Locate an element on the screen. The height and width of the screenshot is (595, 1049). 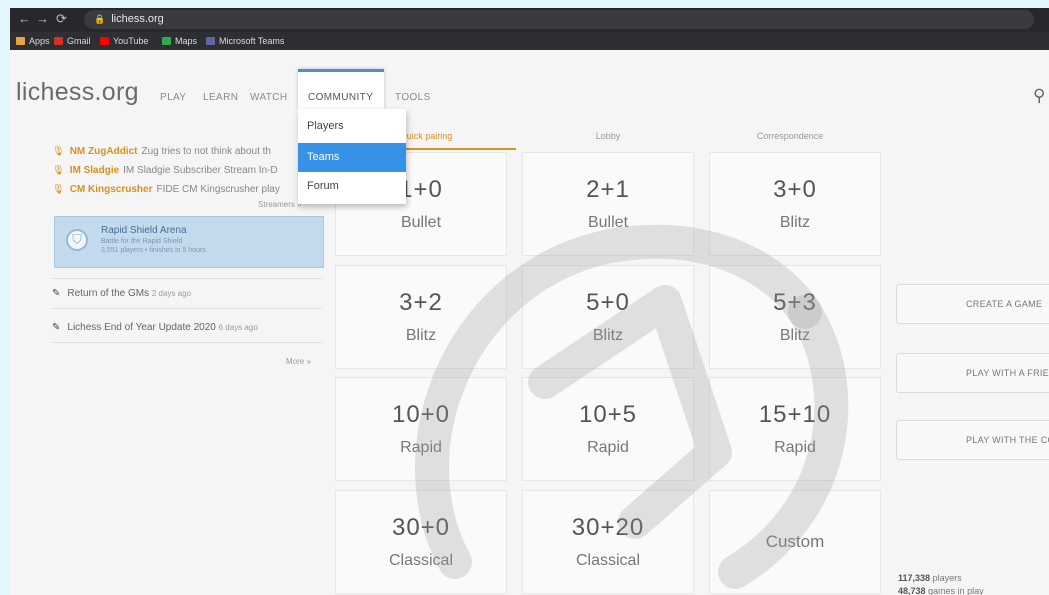
pool-clock: 3+0 is located at coordinates (795, 189).